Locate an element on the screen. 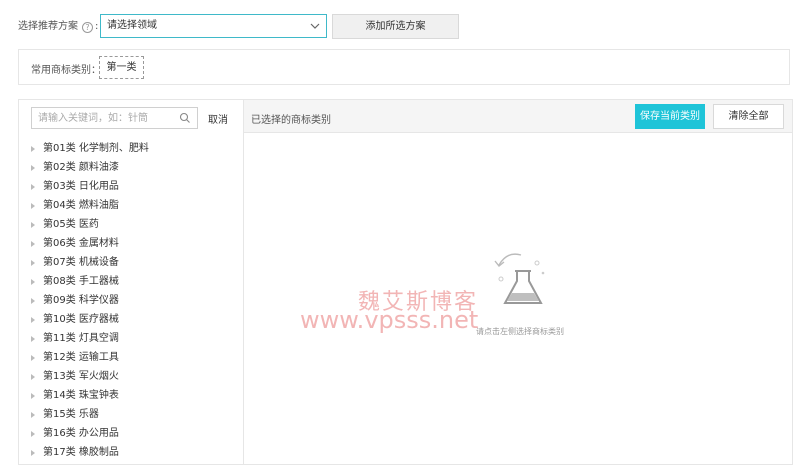 The image size is (800, 469). label-colon: : is located at coordinates (97, 26).